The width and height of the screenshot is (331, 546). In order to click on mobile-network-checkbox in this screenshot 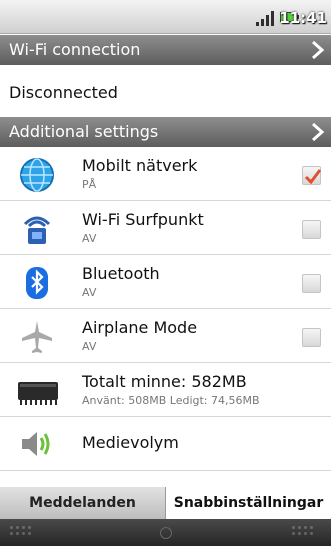, I will do `click(312, 175)`.